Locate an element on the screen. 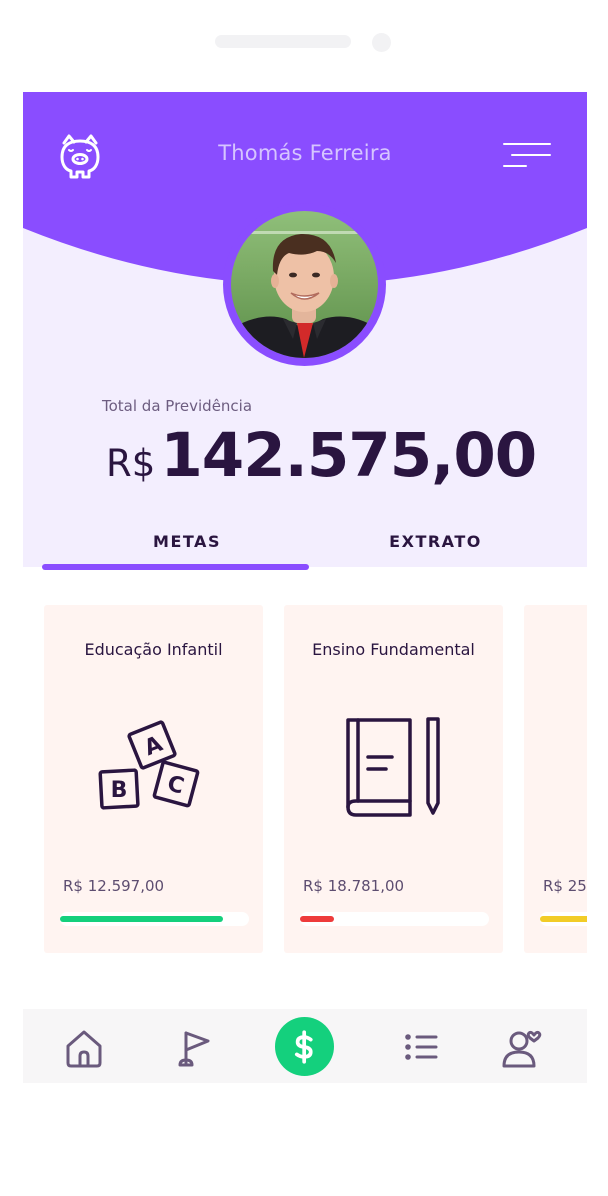 The height and width of the screenshot is (1196, 608). bottom-navigation is located at coordinates (305, 1046).